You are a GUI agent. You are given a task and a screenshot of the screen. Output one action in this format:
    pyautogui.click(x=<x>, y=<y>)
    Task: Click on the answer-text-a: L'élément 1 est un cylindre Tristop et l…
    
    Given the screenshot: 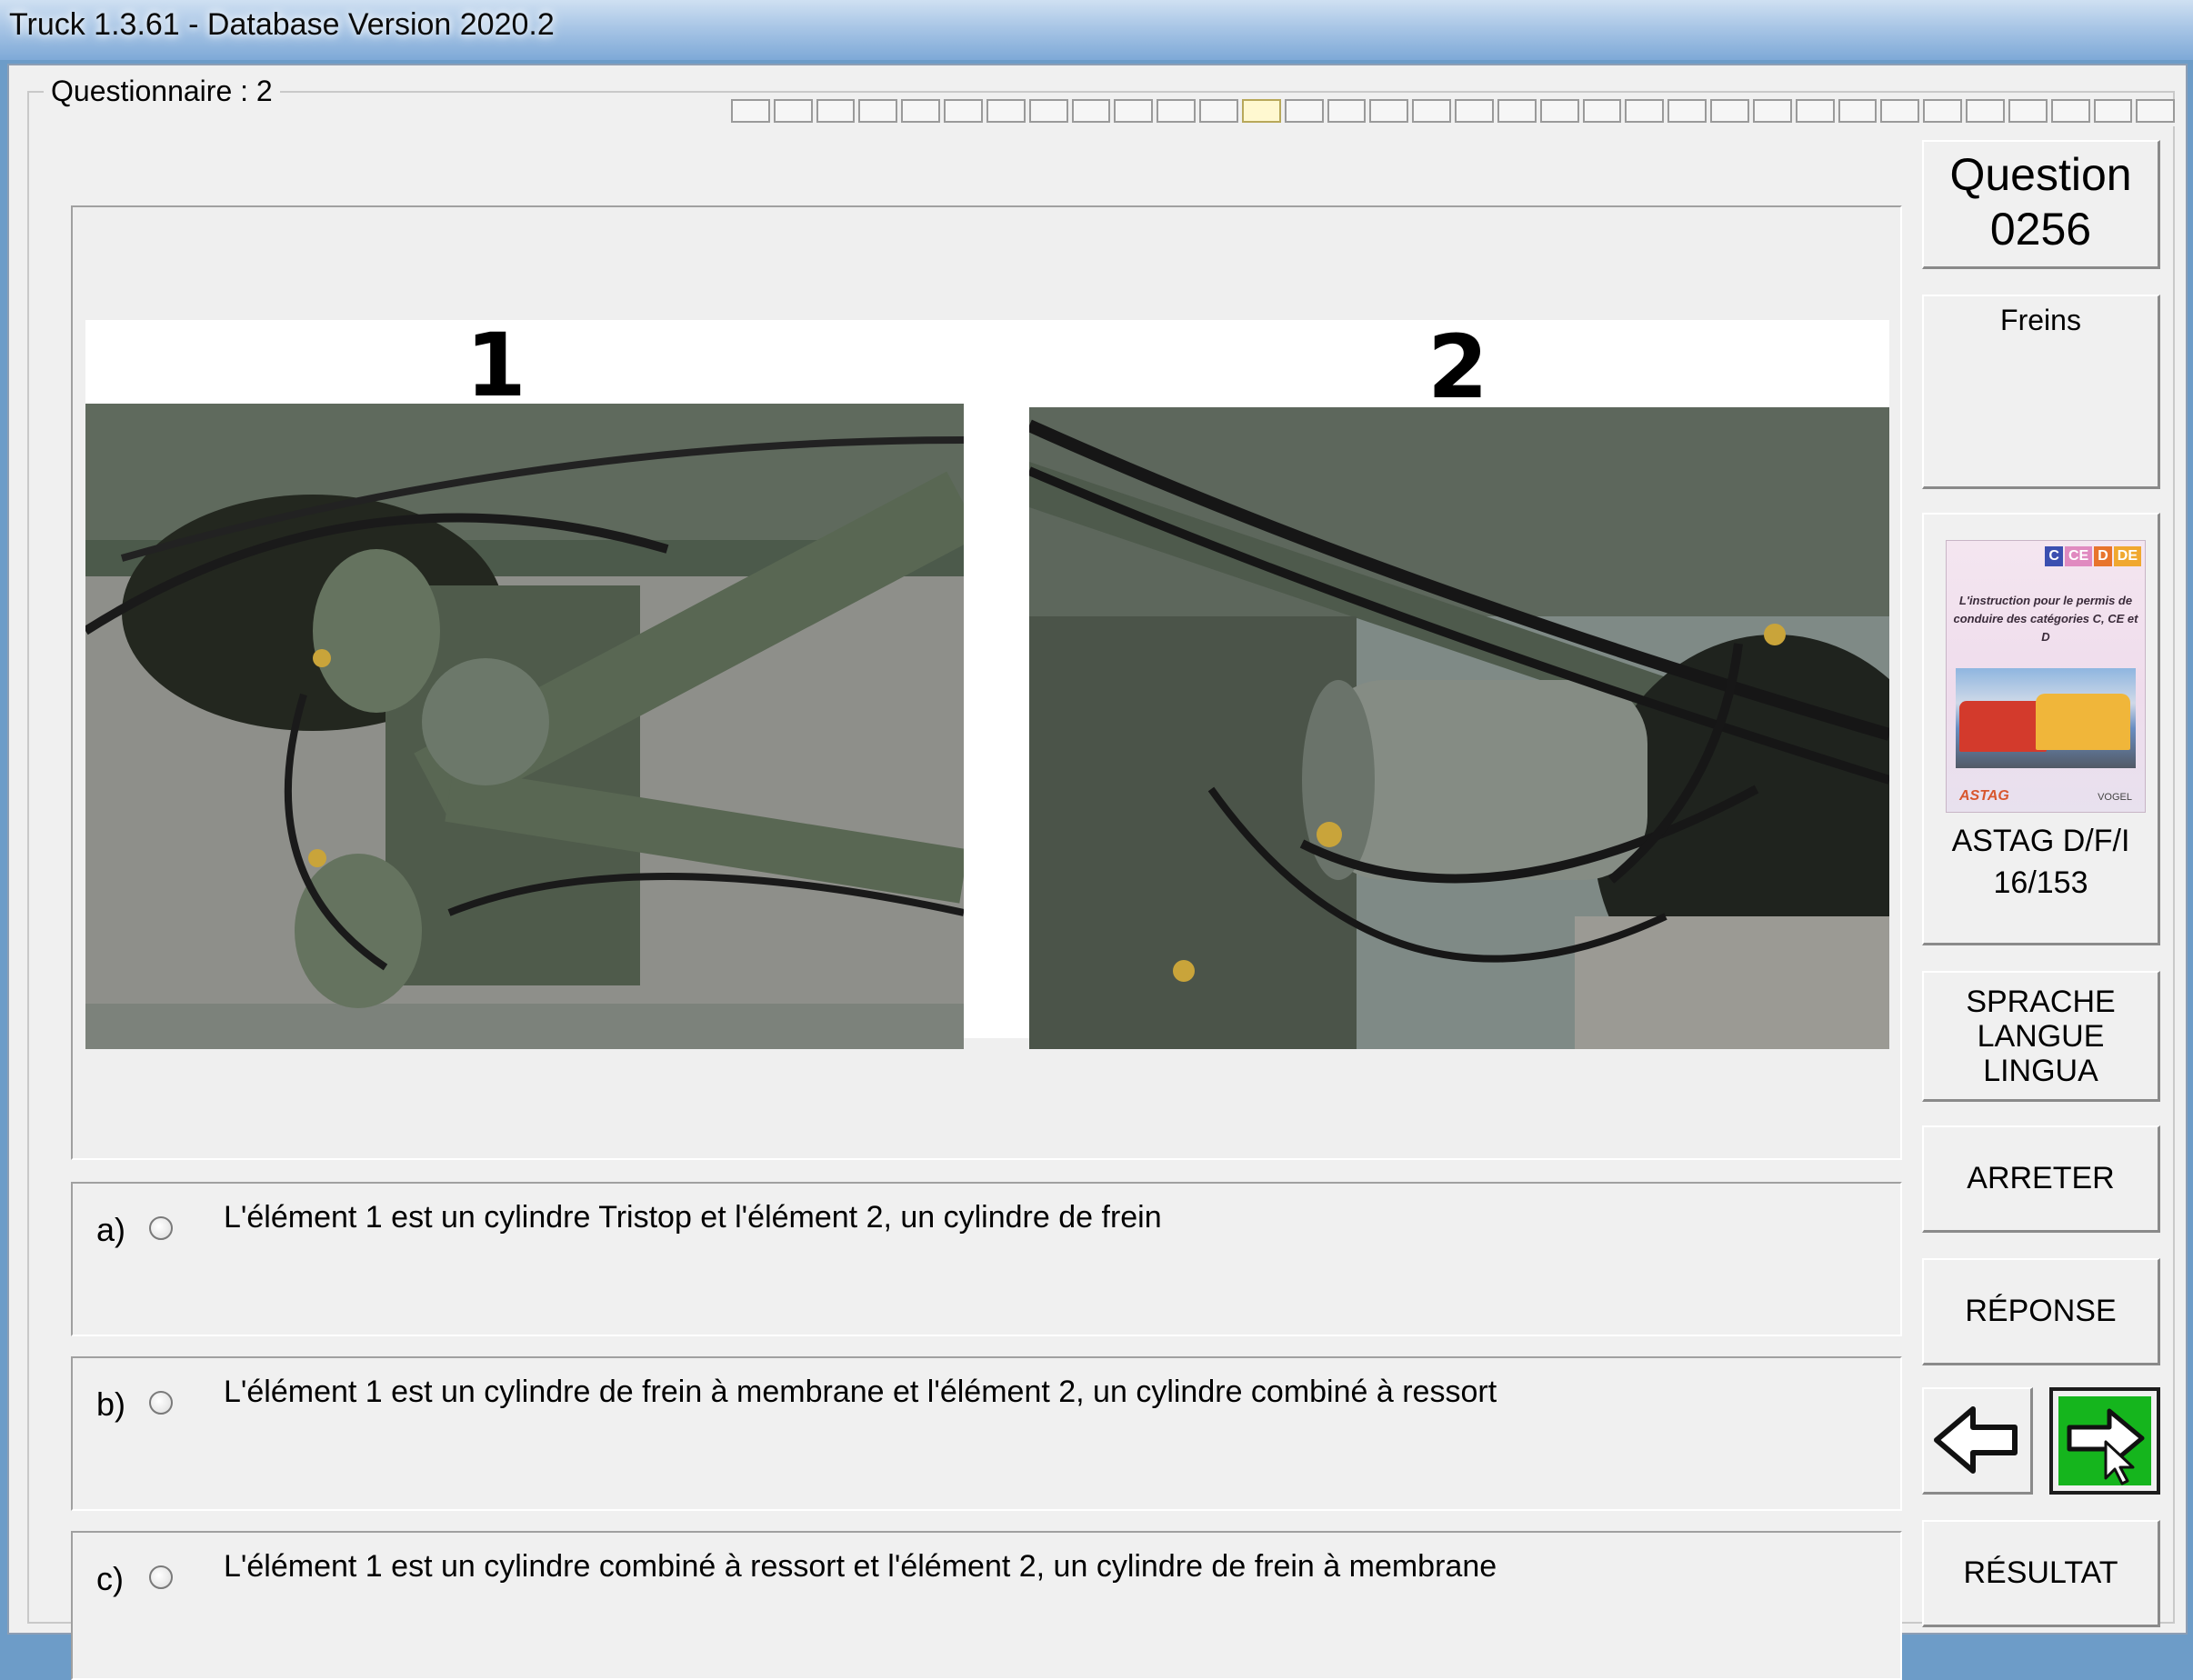 What is the action you would take?
    pyautogui.click(x=693, y=1217)
    